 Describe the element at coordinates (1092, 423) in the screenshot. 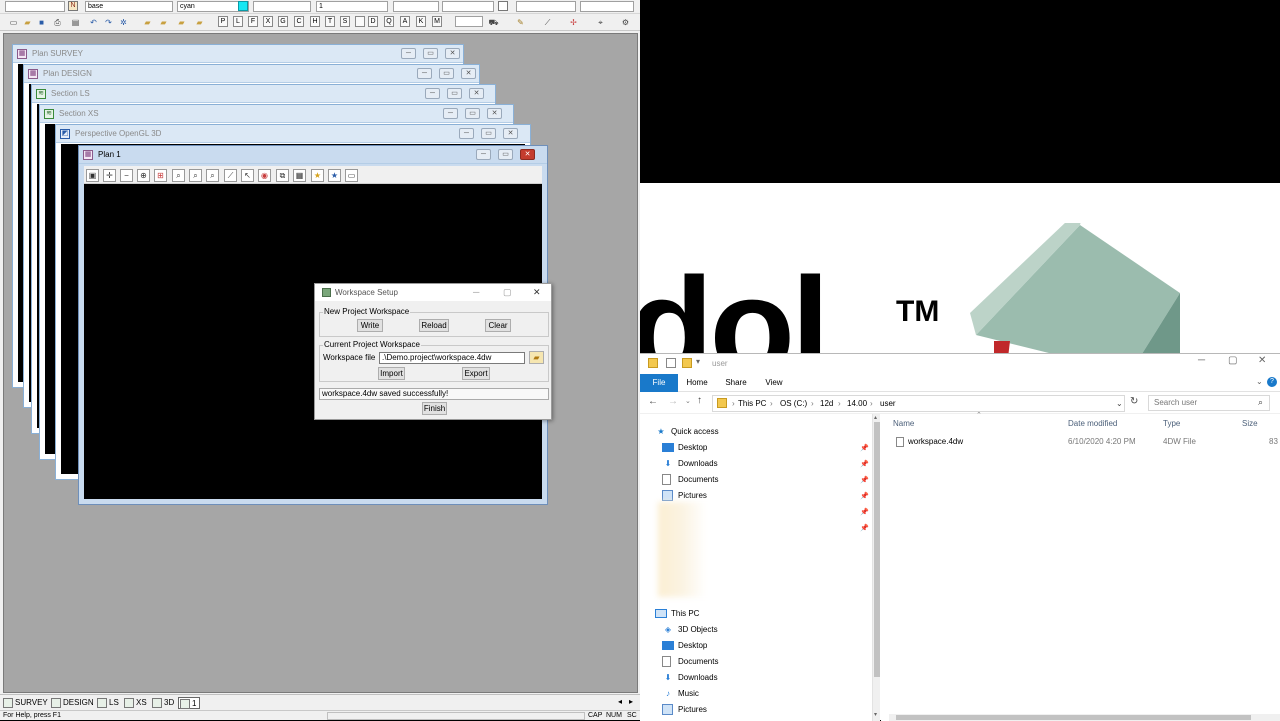

I see `column-header-date-modified: Date modified` at that location.